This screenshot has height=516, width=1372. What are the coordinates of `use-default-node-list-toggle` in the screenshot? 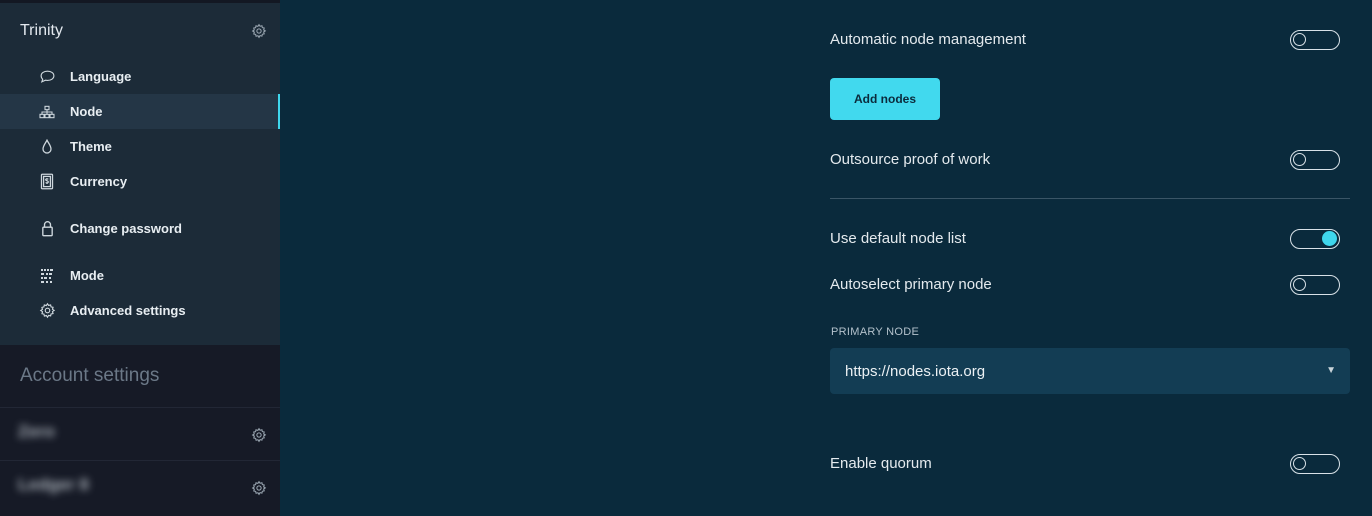 It's located at (1315, 239).